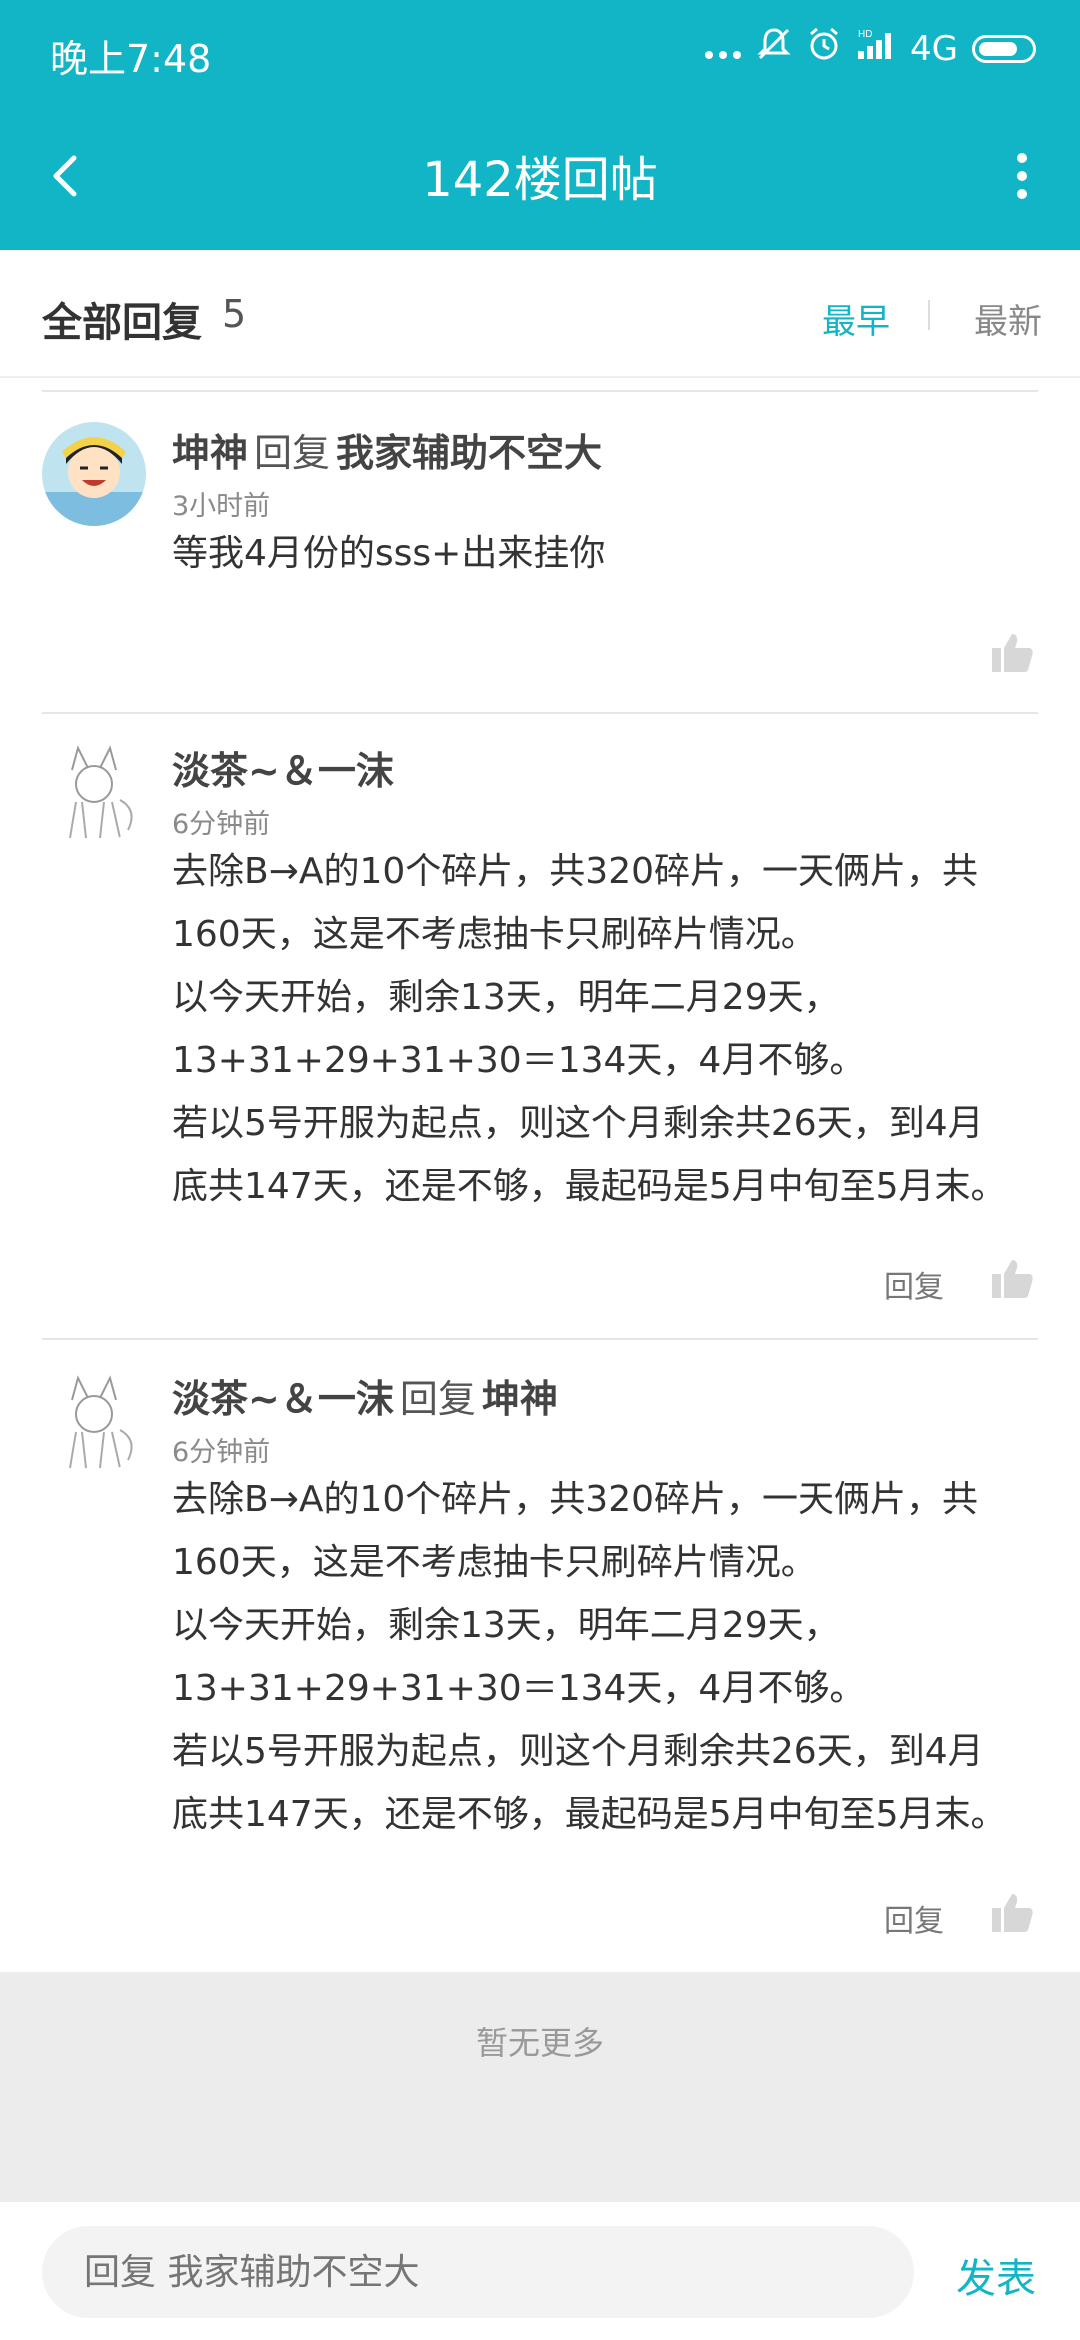  I want to click on alarm-icon, so click(824, 48).